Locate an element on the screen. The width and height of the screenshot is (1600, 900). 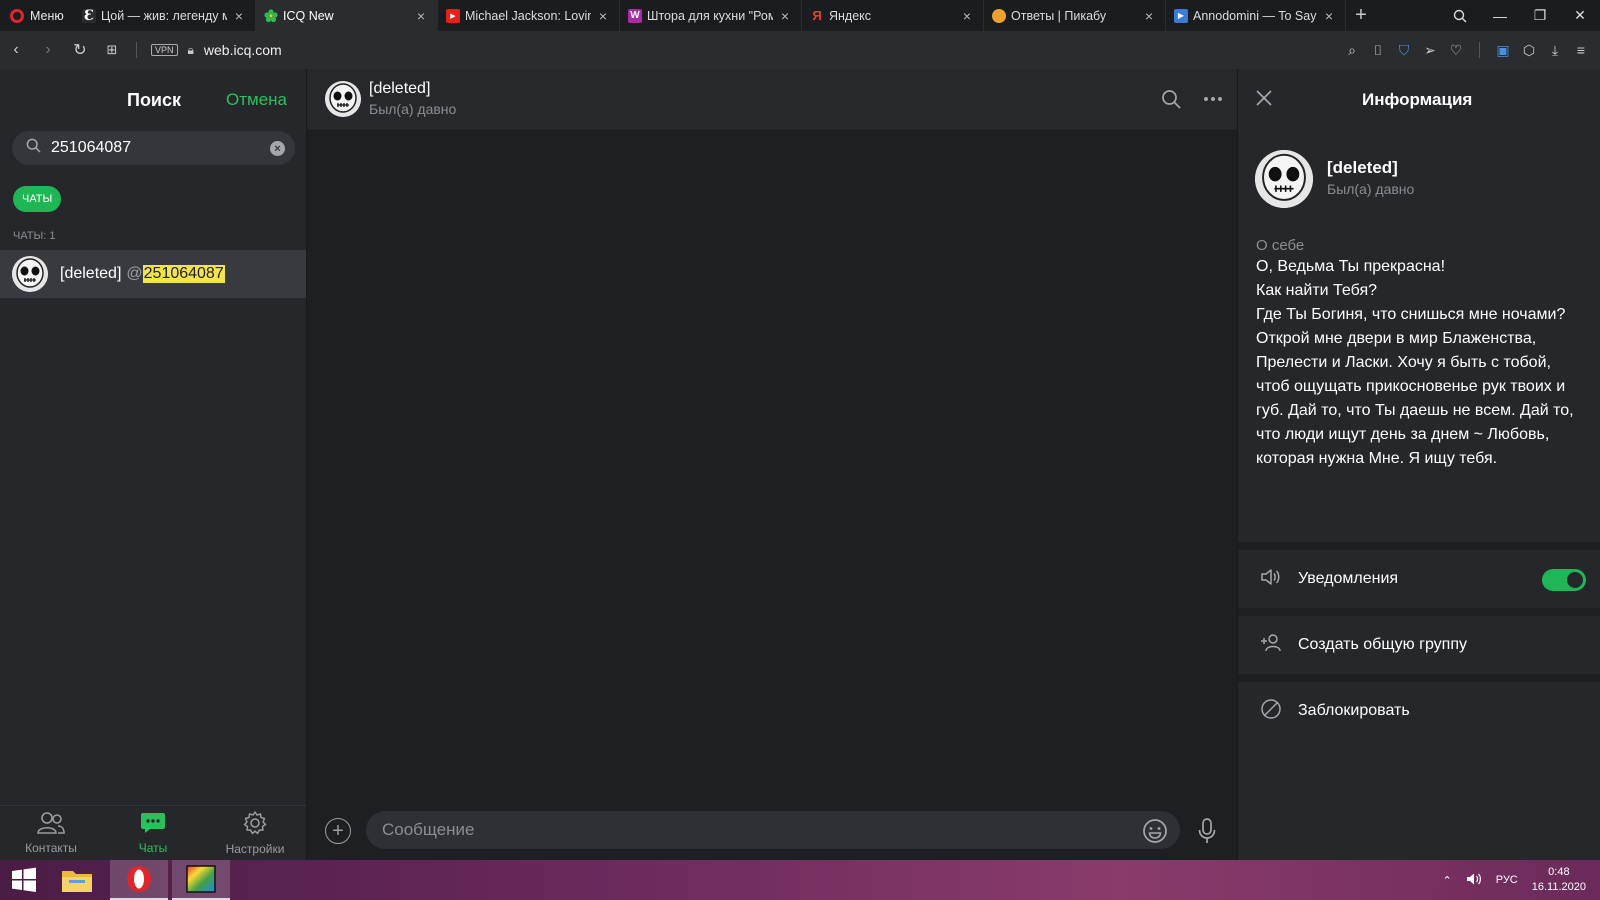
create-group-row: Создать общую группу is located at coordinates (1419, 645).